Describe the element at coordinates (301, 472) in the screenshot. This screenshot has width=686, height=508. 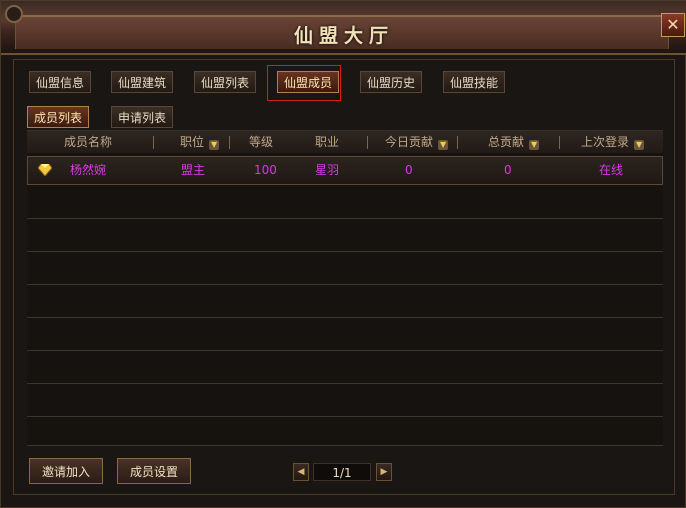
I see `prev-page-icon: ◀` at that location.